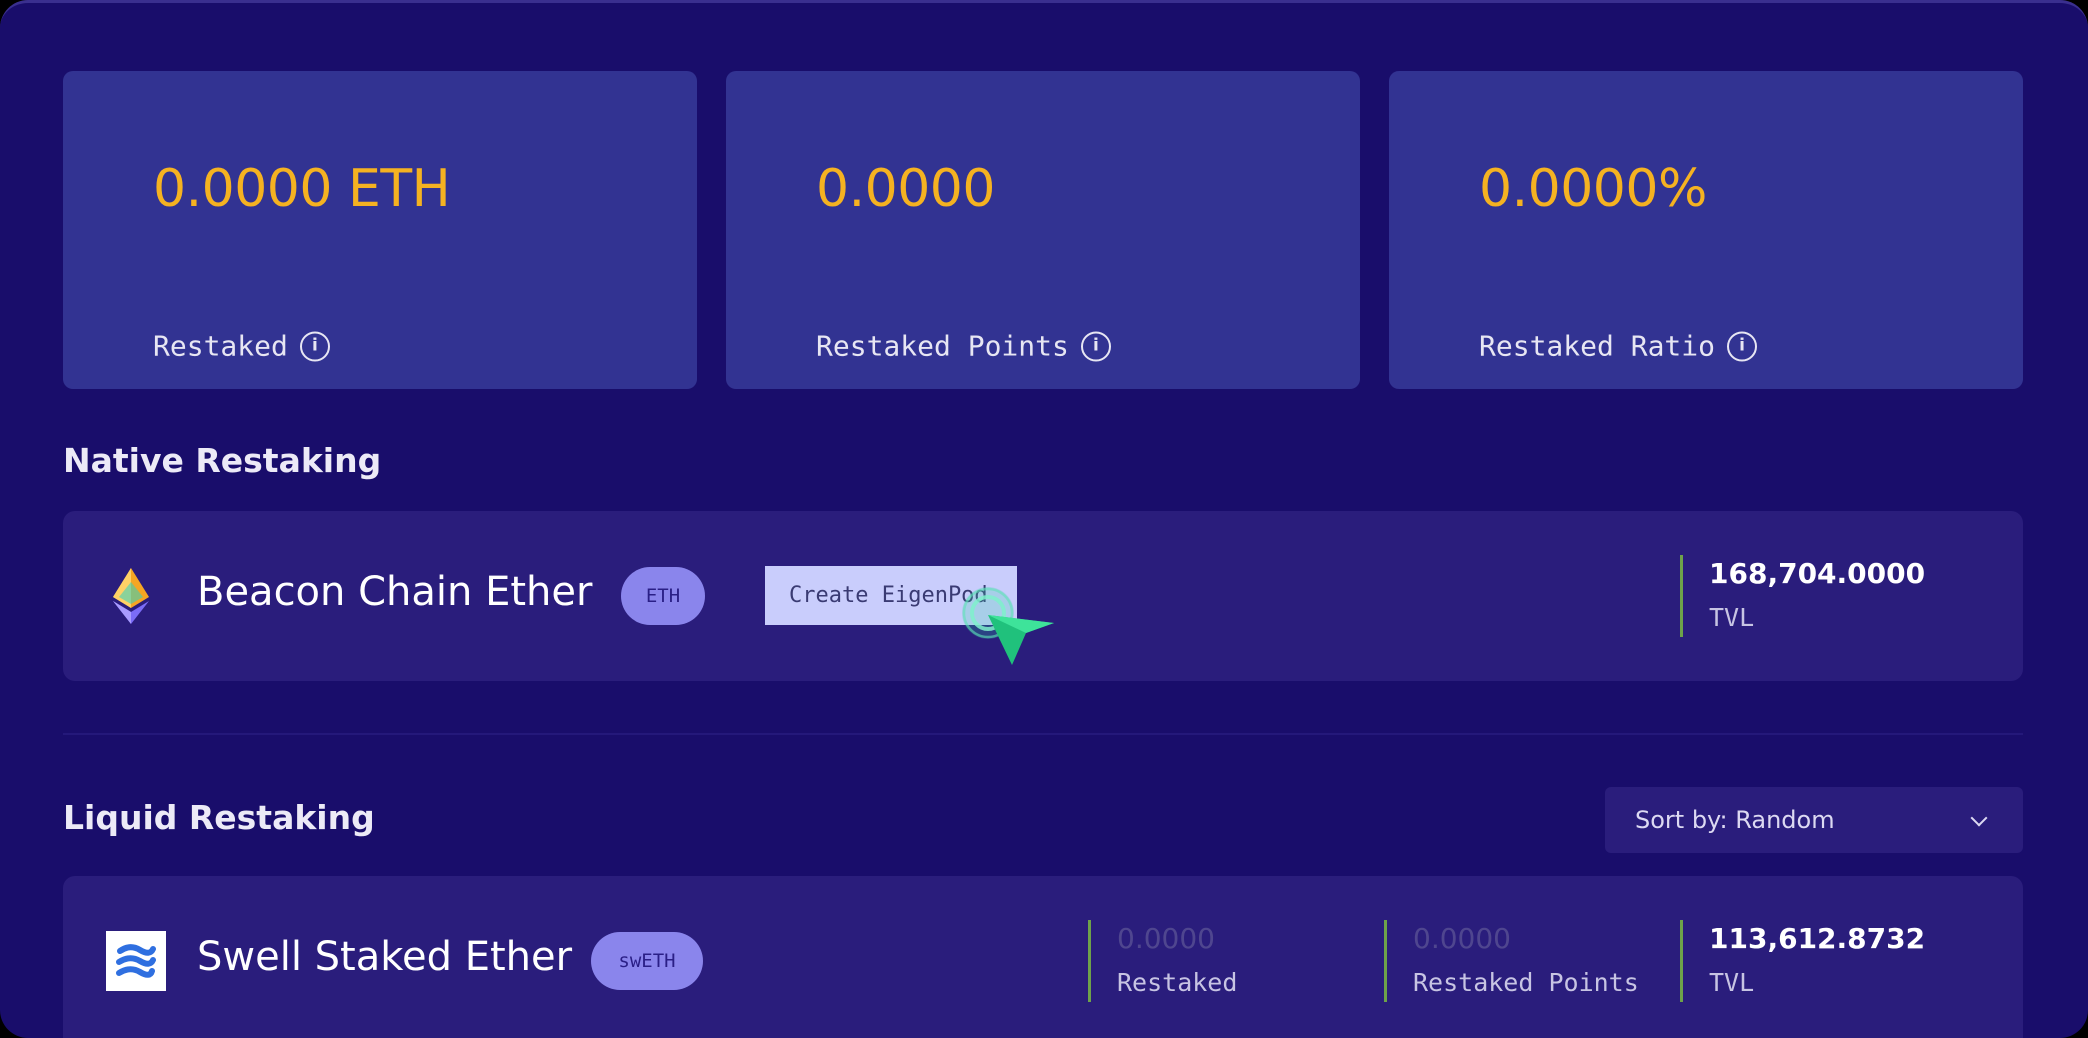  Describe the element at coordinates (1166, 938) in the screenshot. I see `restaked-value: 0.0000` at that location.